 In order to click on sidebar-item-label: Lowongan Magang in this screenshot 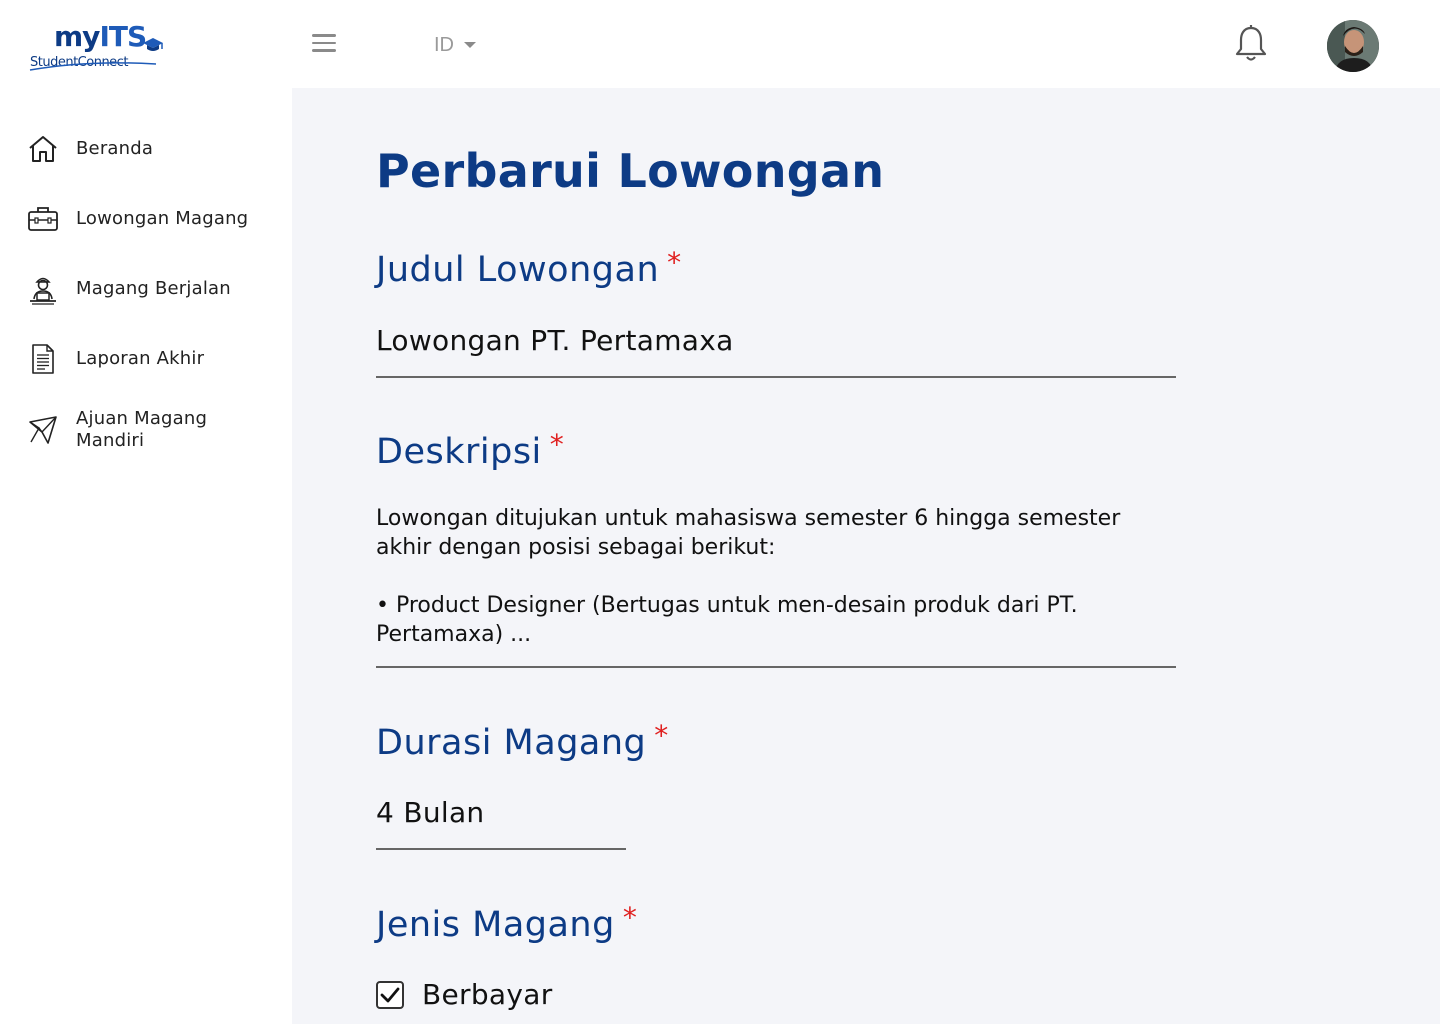, I will do `click(162, 218)`.